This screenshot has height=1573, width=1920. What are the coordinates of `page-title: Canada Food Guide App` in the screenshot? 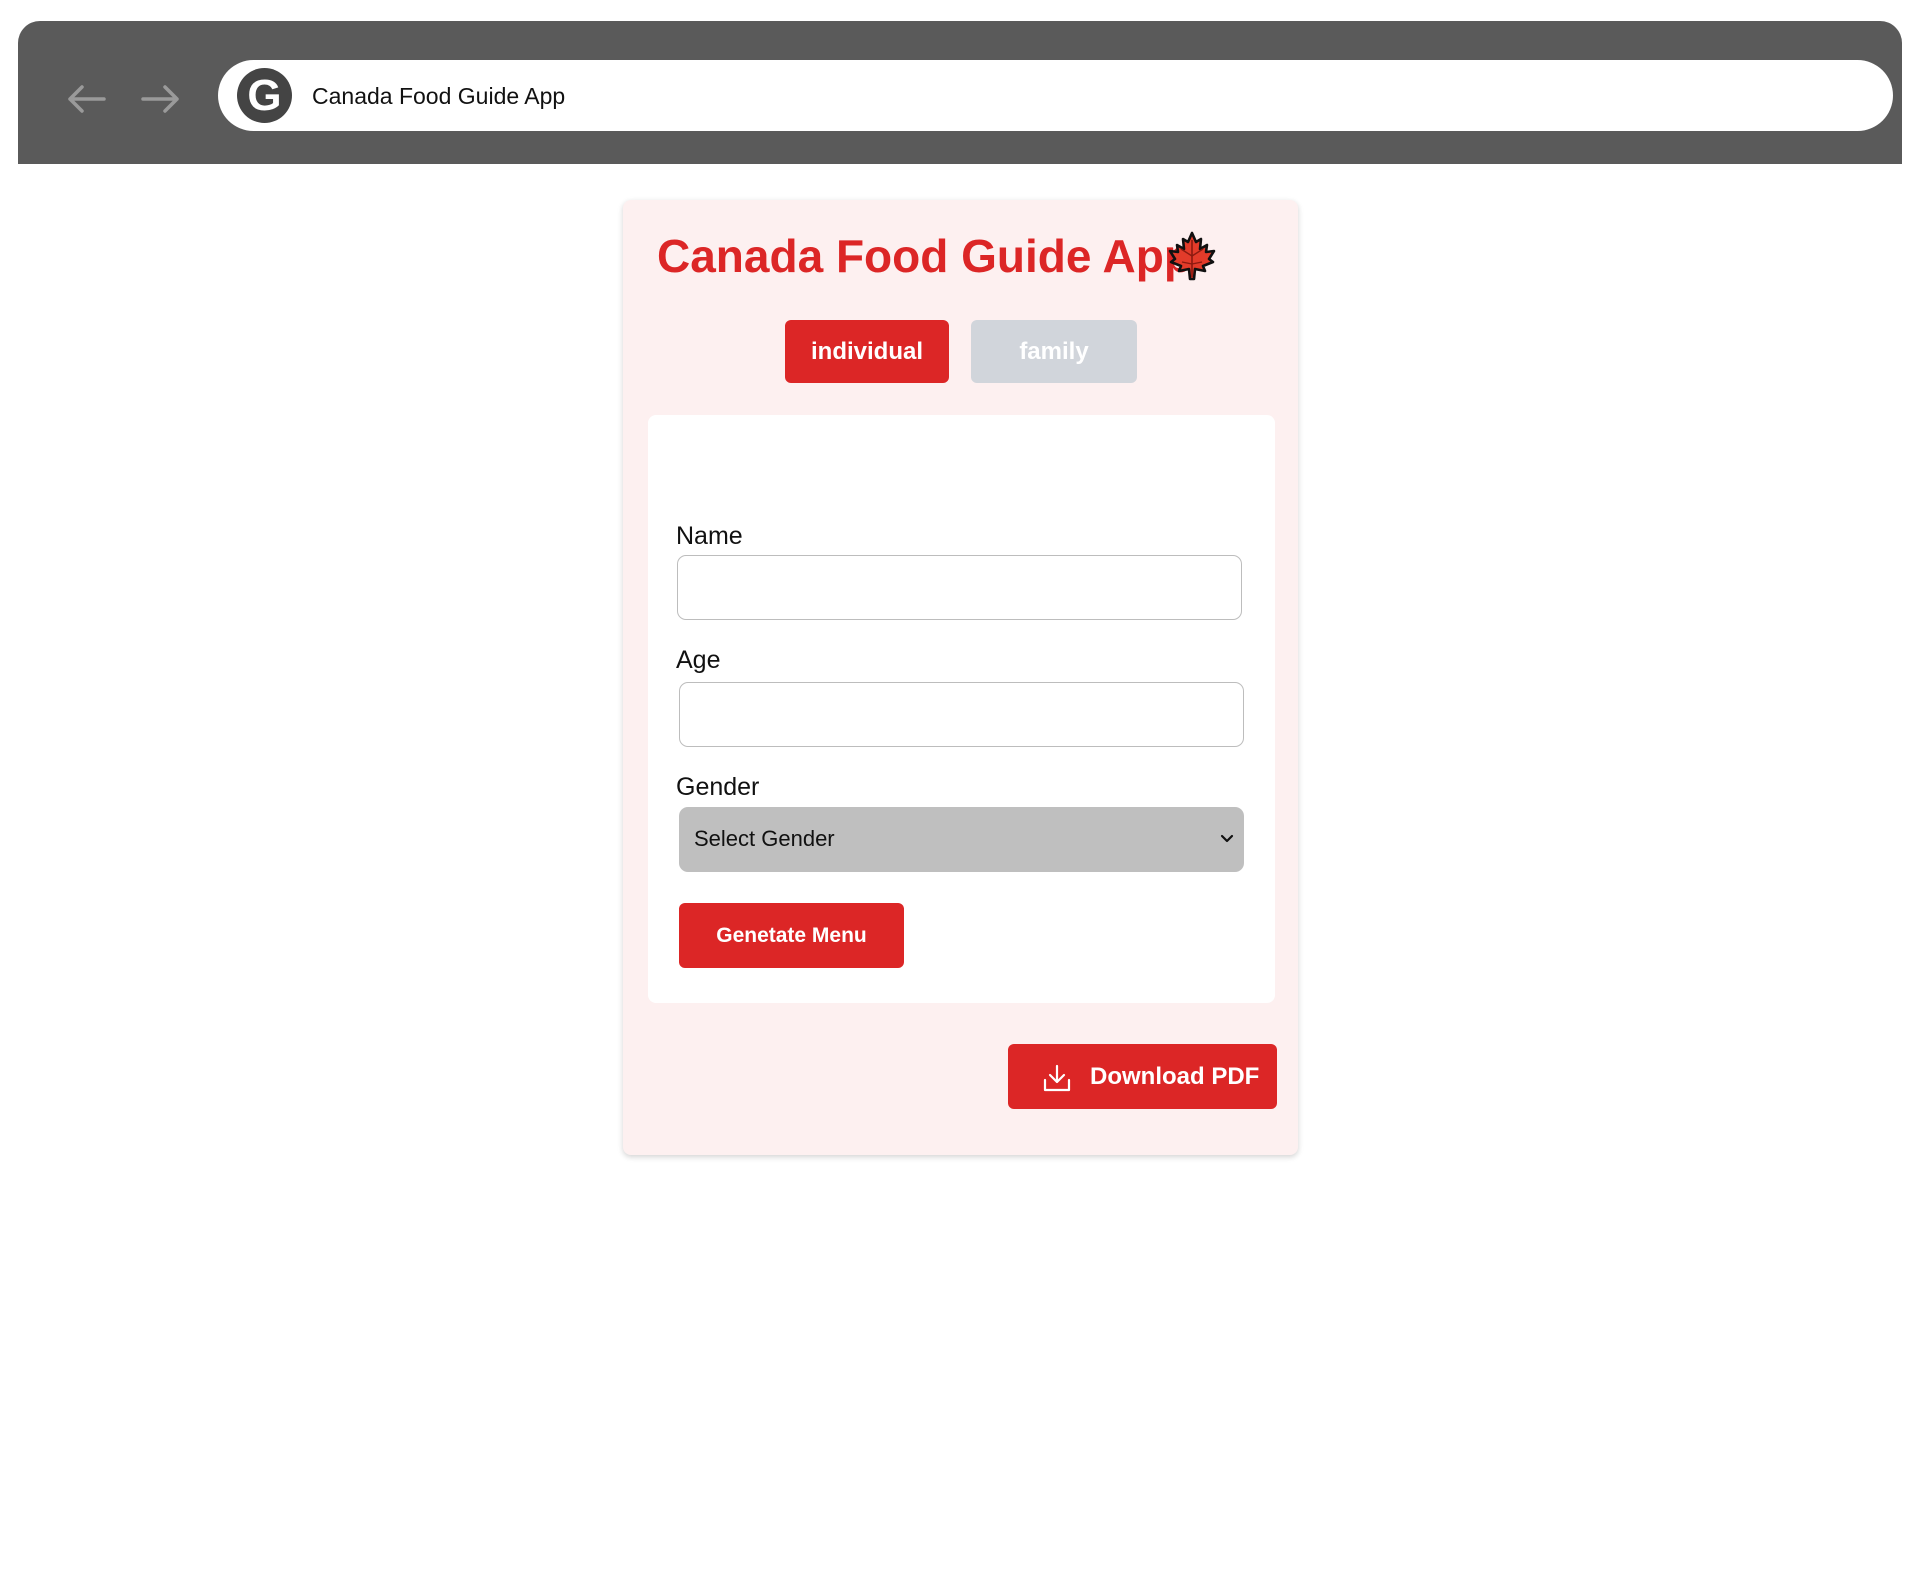 It's located at (924, 256).